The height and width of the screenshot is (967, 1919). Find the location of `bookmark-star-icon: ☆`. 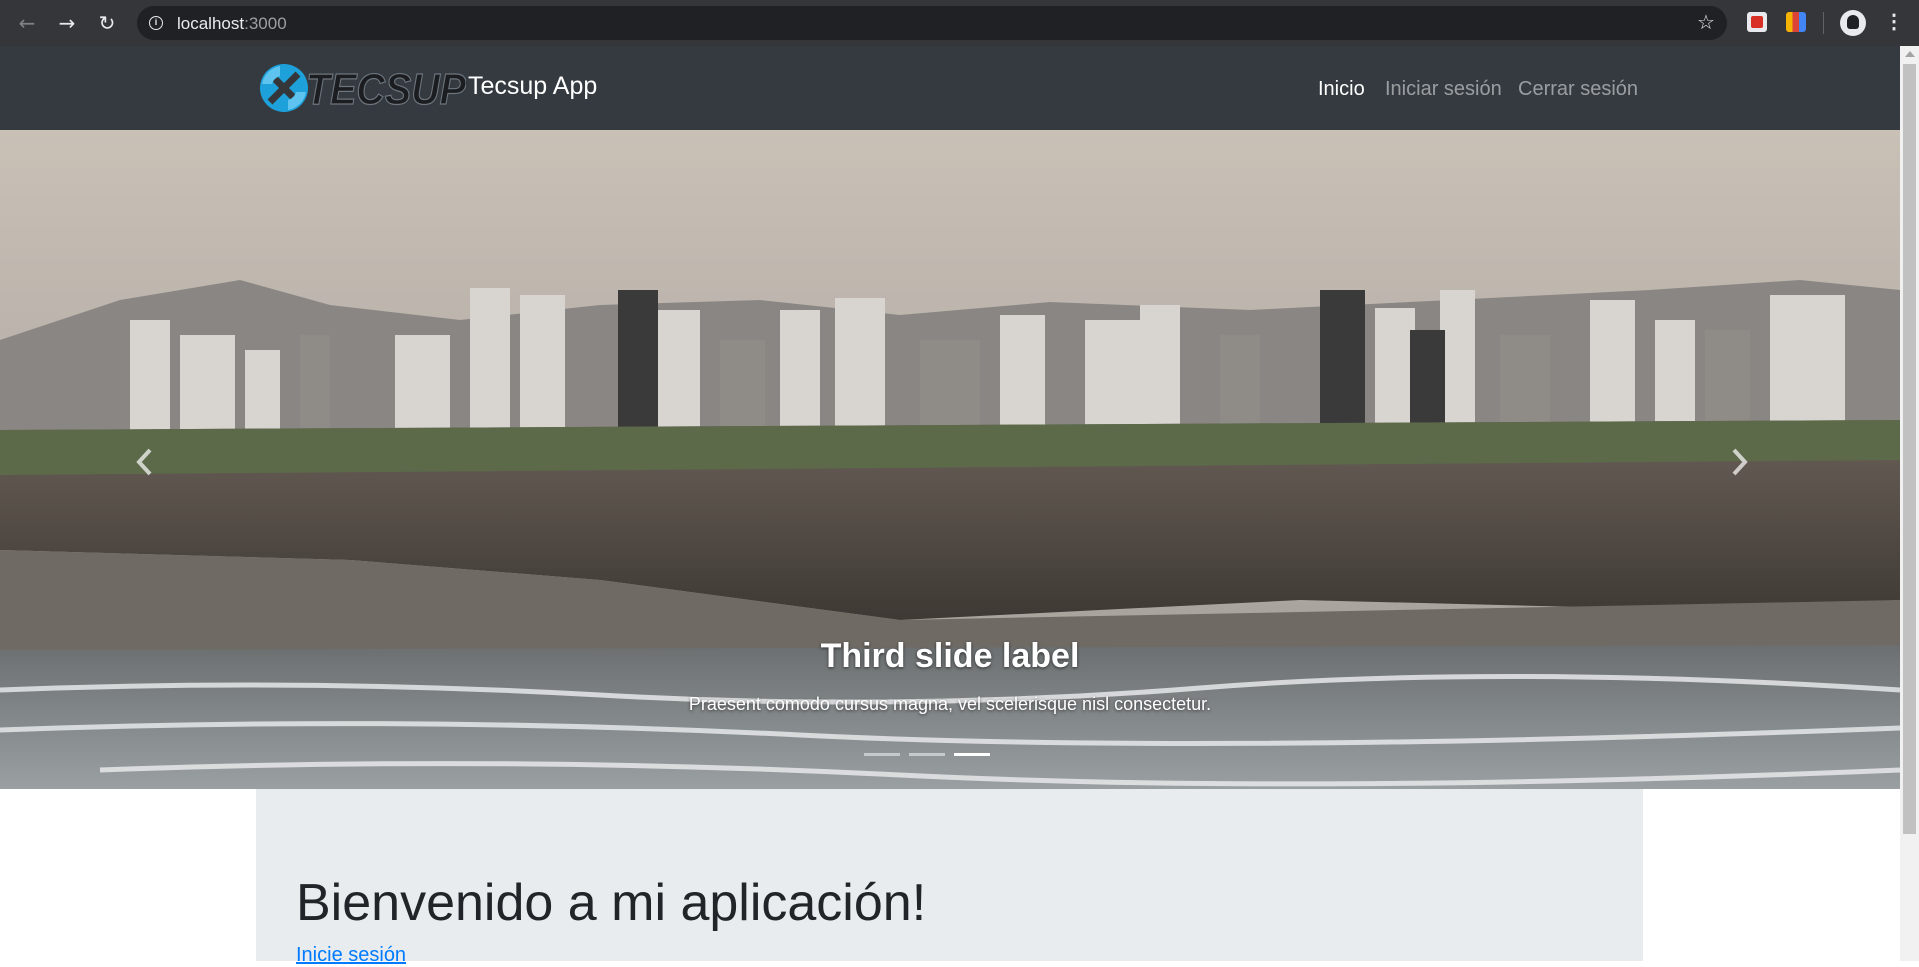

bookmark-star-icon: ☆ is located at coordinates (1706, 22).